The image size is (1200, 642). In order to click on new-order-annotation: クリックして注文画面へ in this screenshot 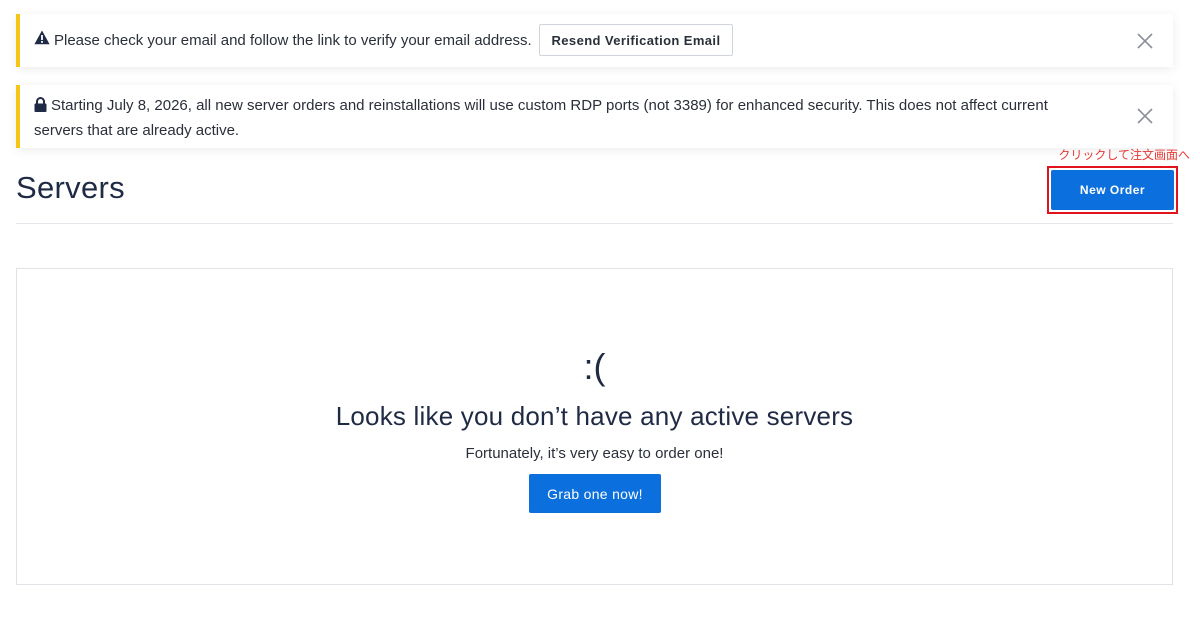, I will do `click(1124, 155)`.